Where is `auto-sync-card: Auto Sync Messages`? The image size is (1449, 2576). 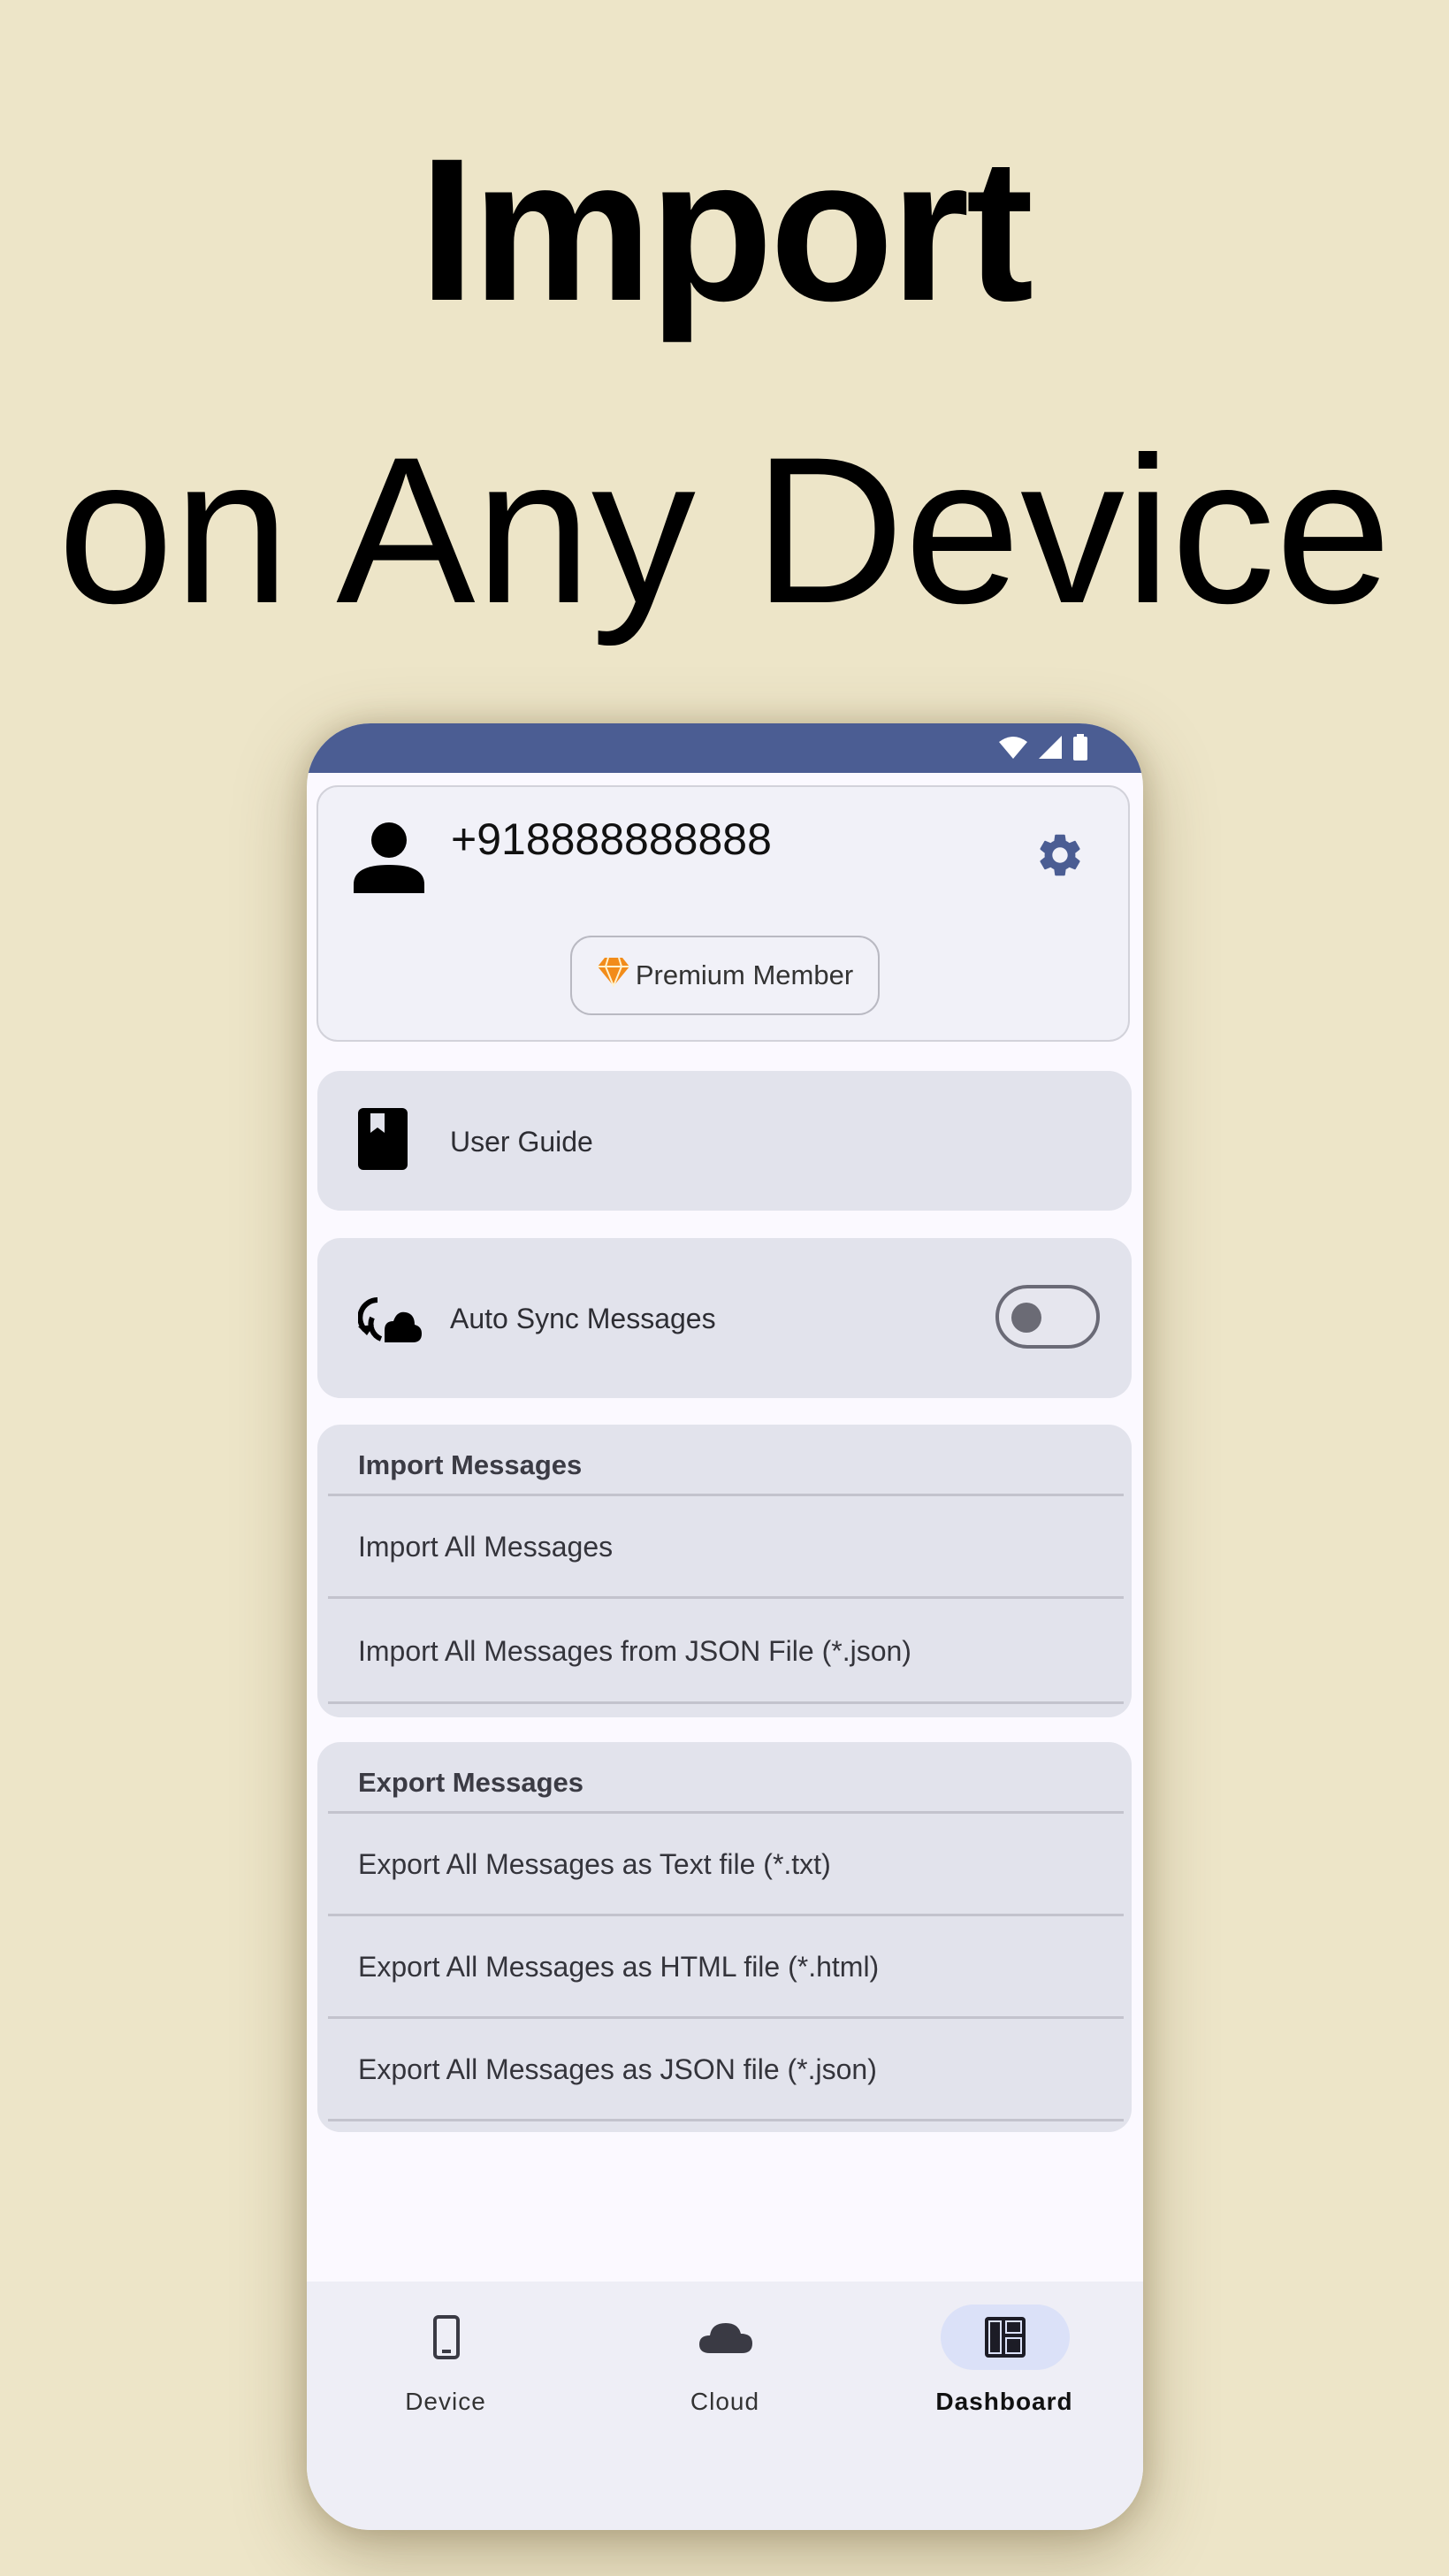
auto-sync-card: Auto Sync Messages is located at coordinates (724, 1318).